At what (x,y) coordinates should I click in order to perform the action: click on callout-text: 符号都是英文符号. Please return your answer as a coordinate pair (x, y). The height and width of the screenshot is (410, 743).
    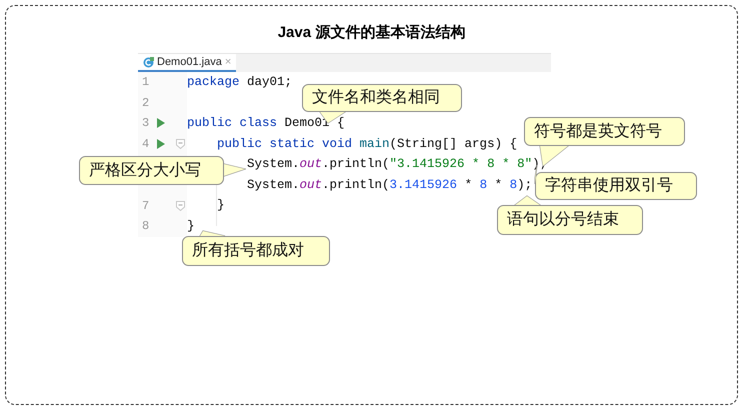
    Looking at the image, I should click on (598, 132).